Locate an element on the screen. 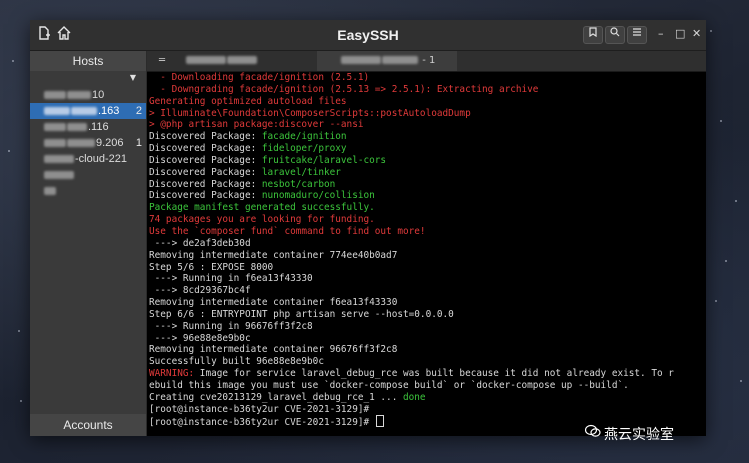 This screenshot has height=463, width=749. session-tabs: ═ - 1 is located at coordinates (426, 61).